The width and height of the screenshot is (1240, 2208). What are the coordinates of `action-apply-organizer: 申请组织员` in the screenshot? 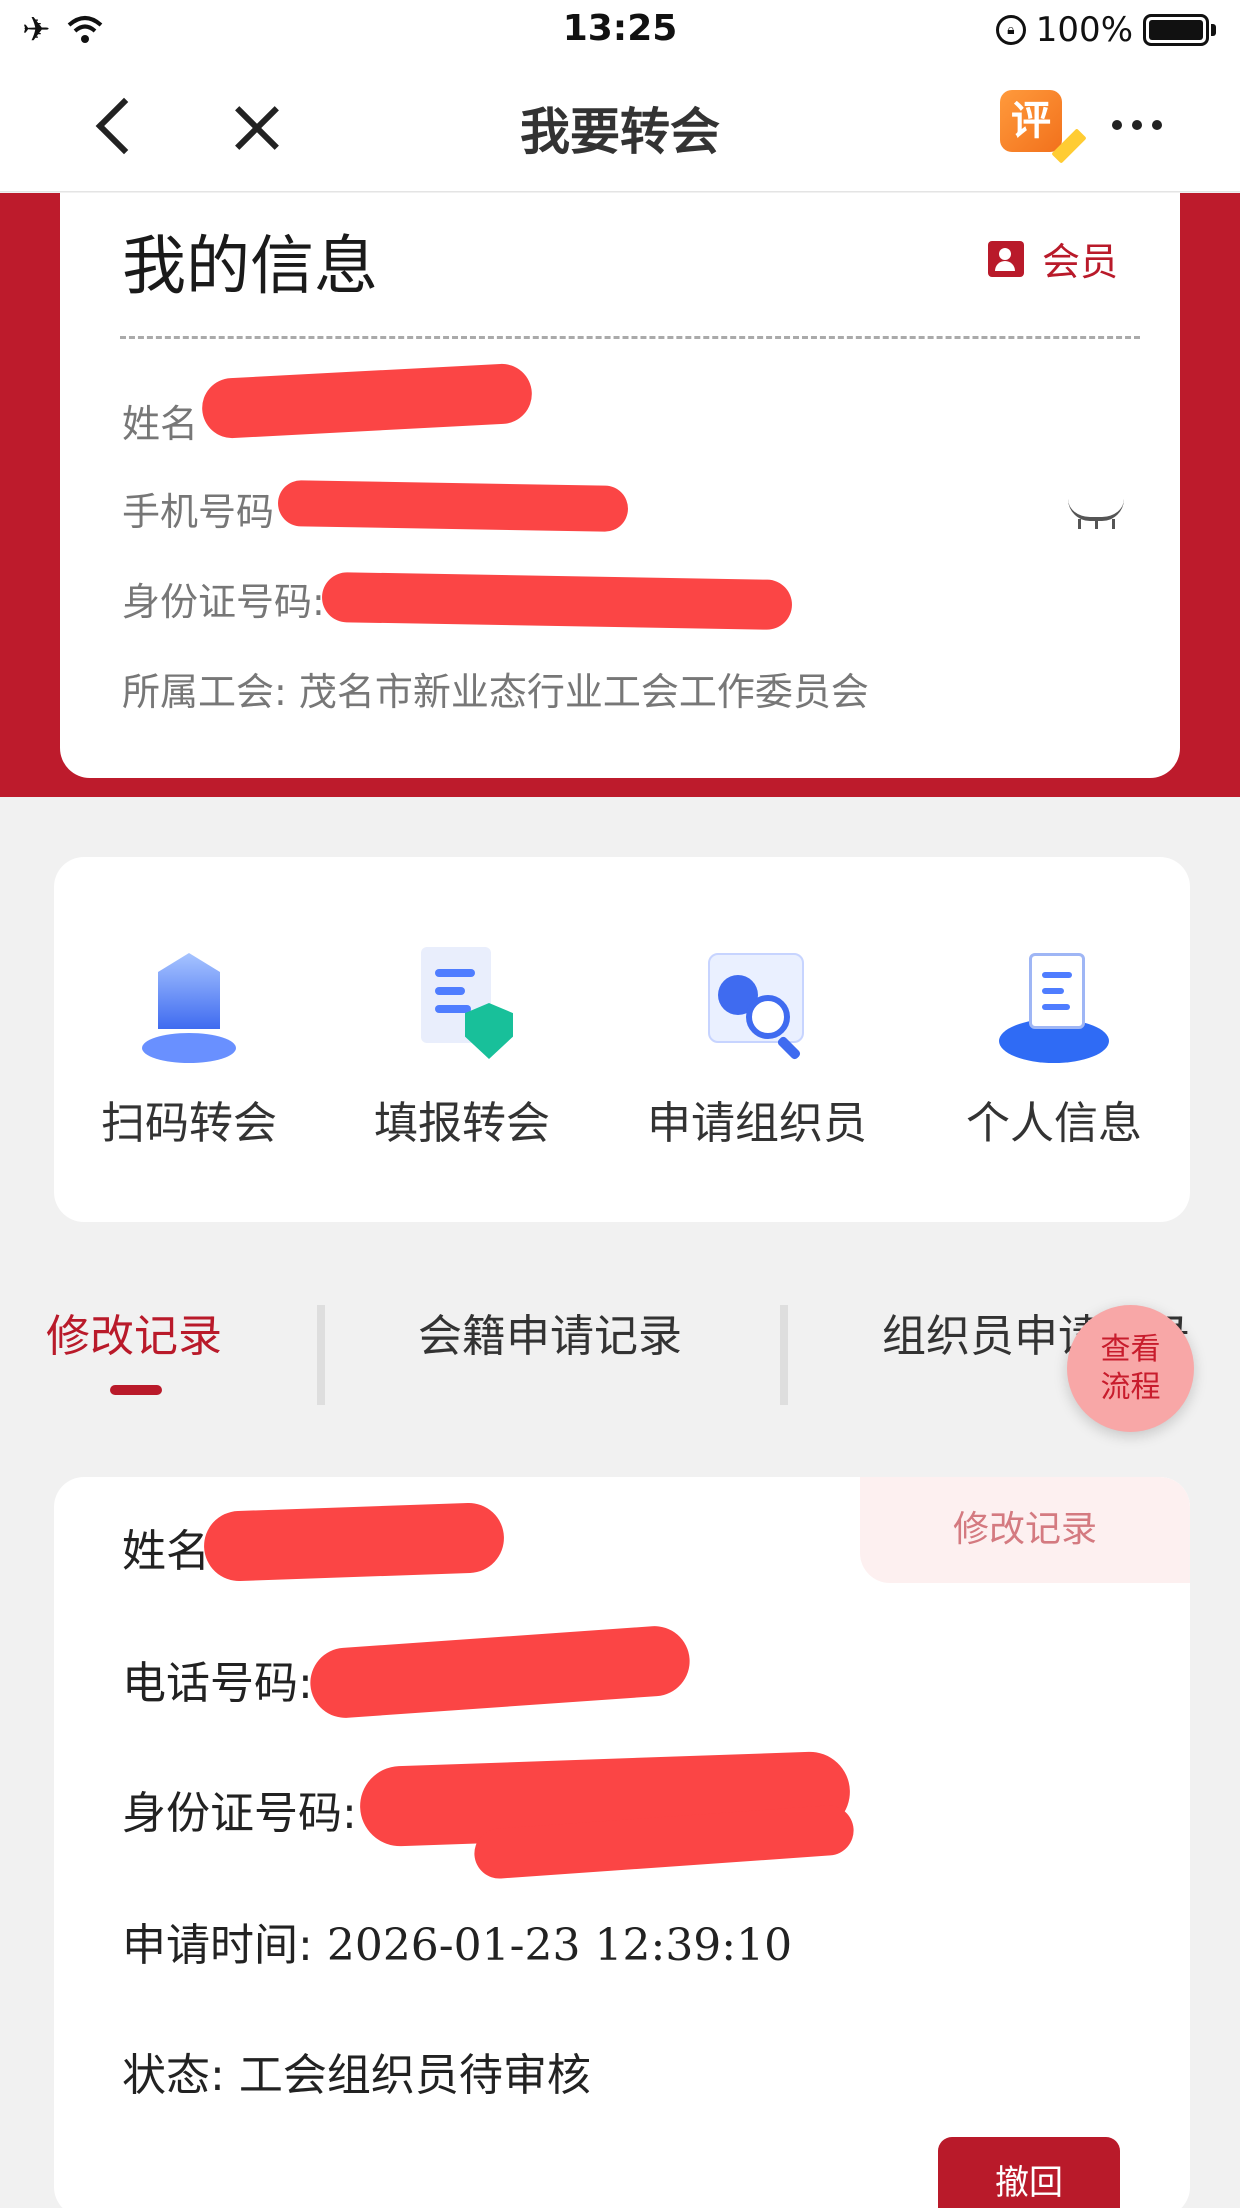 It's located at (757, 1049).